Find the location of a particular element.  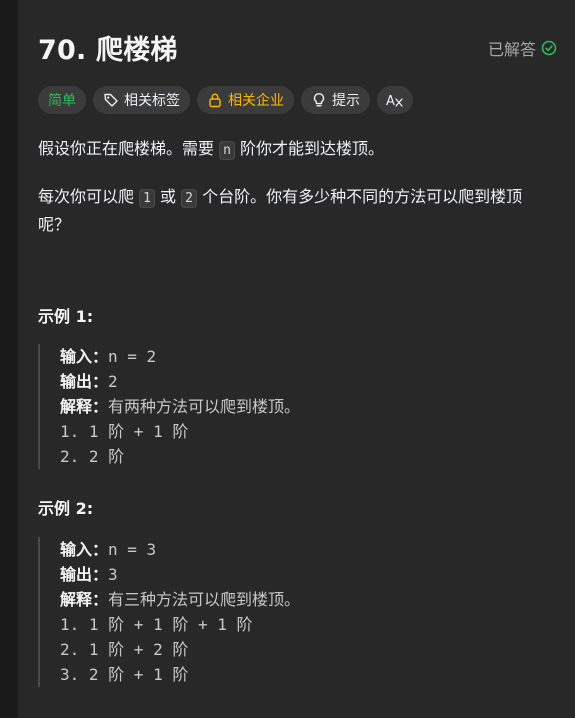

input-value: n = 2 is located at coordinates (132, 356).